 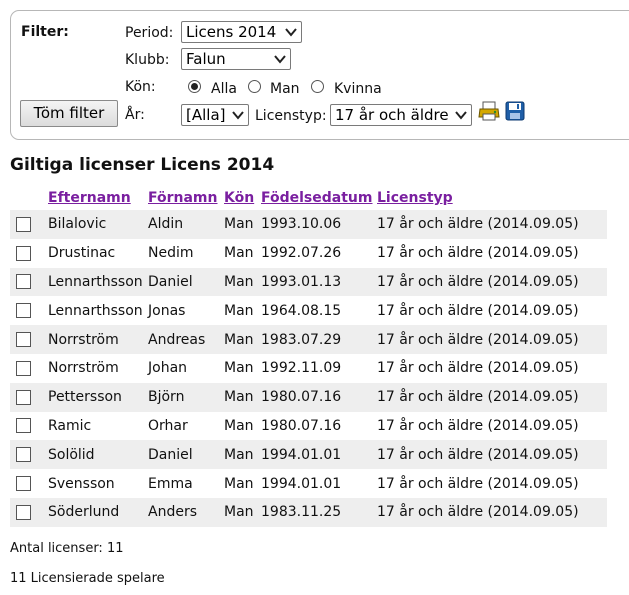 I want to click on license-type-label: Licenstyp:, so click(x=291, y=116).